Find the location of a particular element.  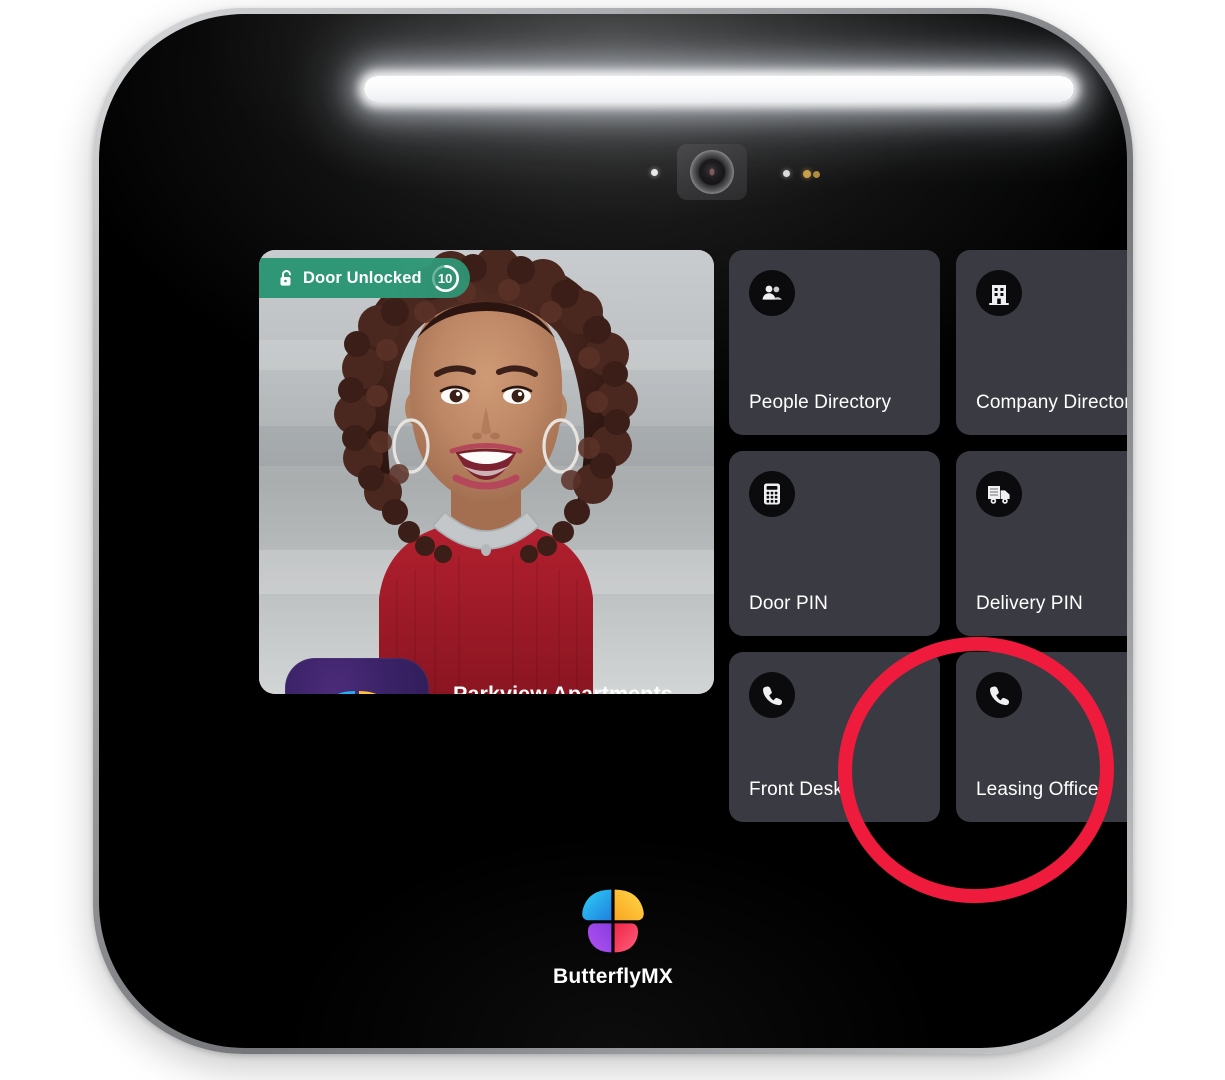

property-name: Parkview Apartments is located at coordinates (563, 688).